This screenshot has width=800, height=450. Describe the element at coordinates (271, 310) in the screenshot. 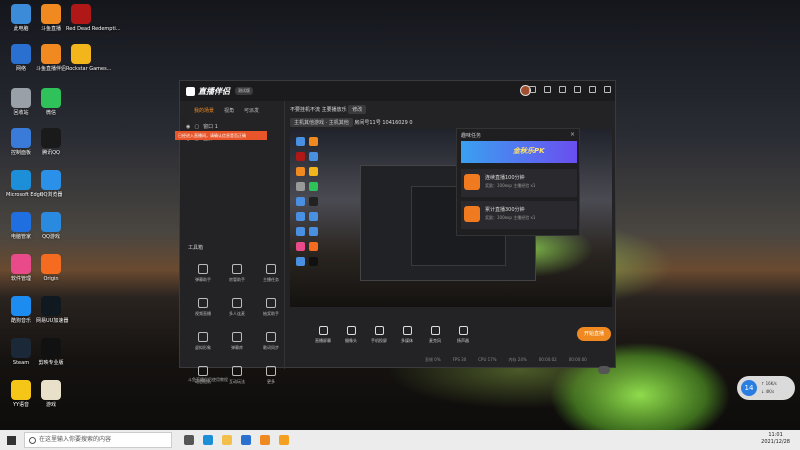

I see `tool-item: 抽奖助手` at that location.